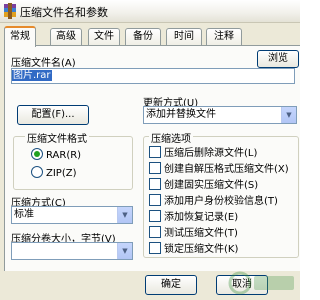 This screenshot has width=320, height=300. I want to click on format-rar-label: RAR(R), so click(64, 155).